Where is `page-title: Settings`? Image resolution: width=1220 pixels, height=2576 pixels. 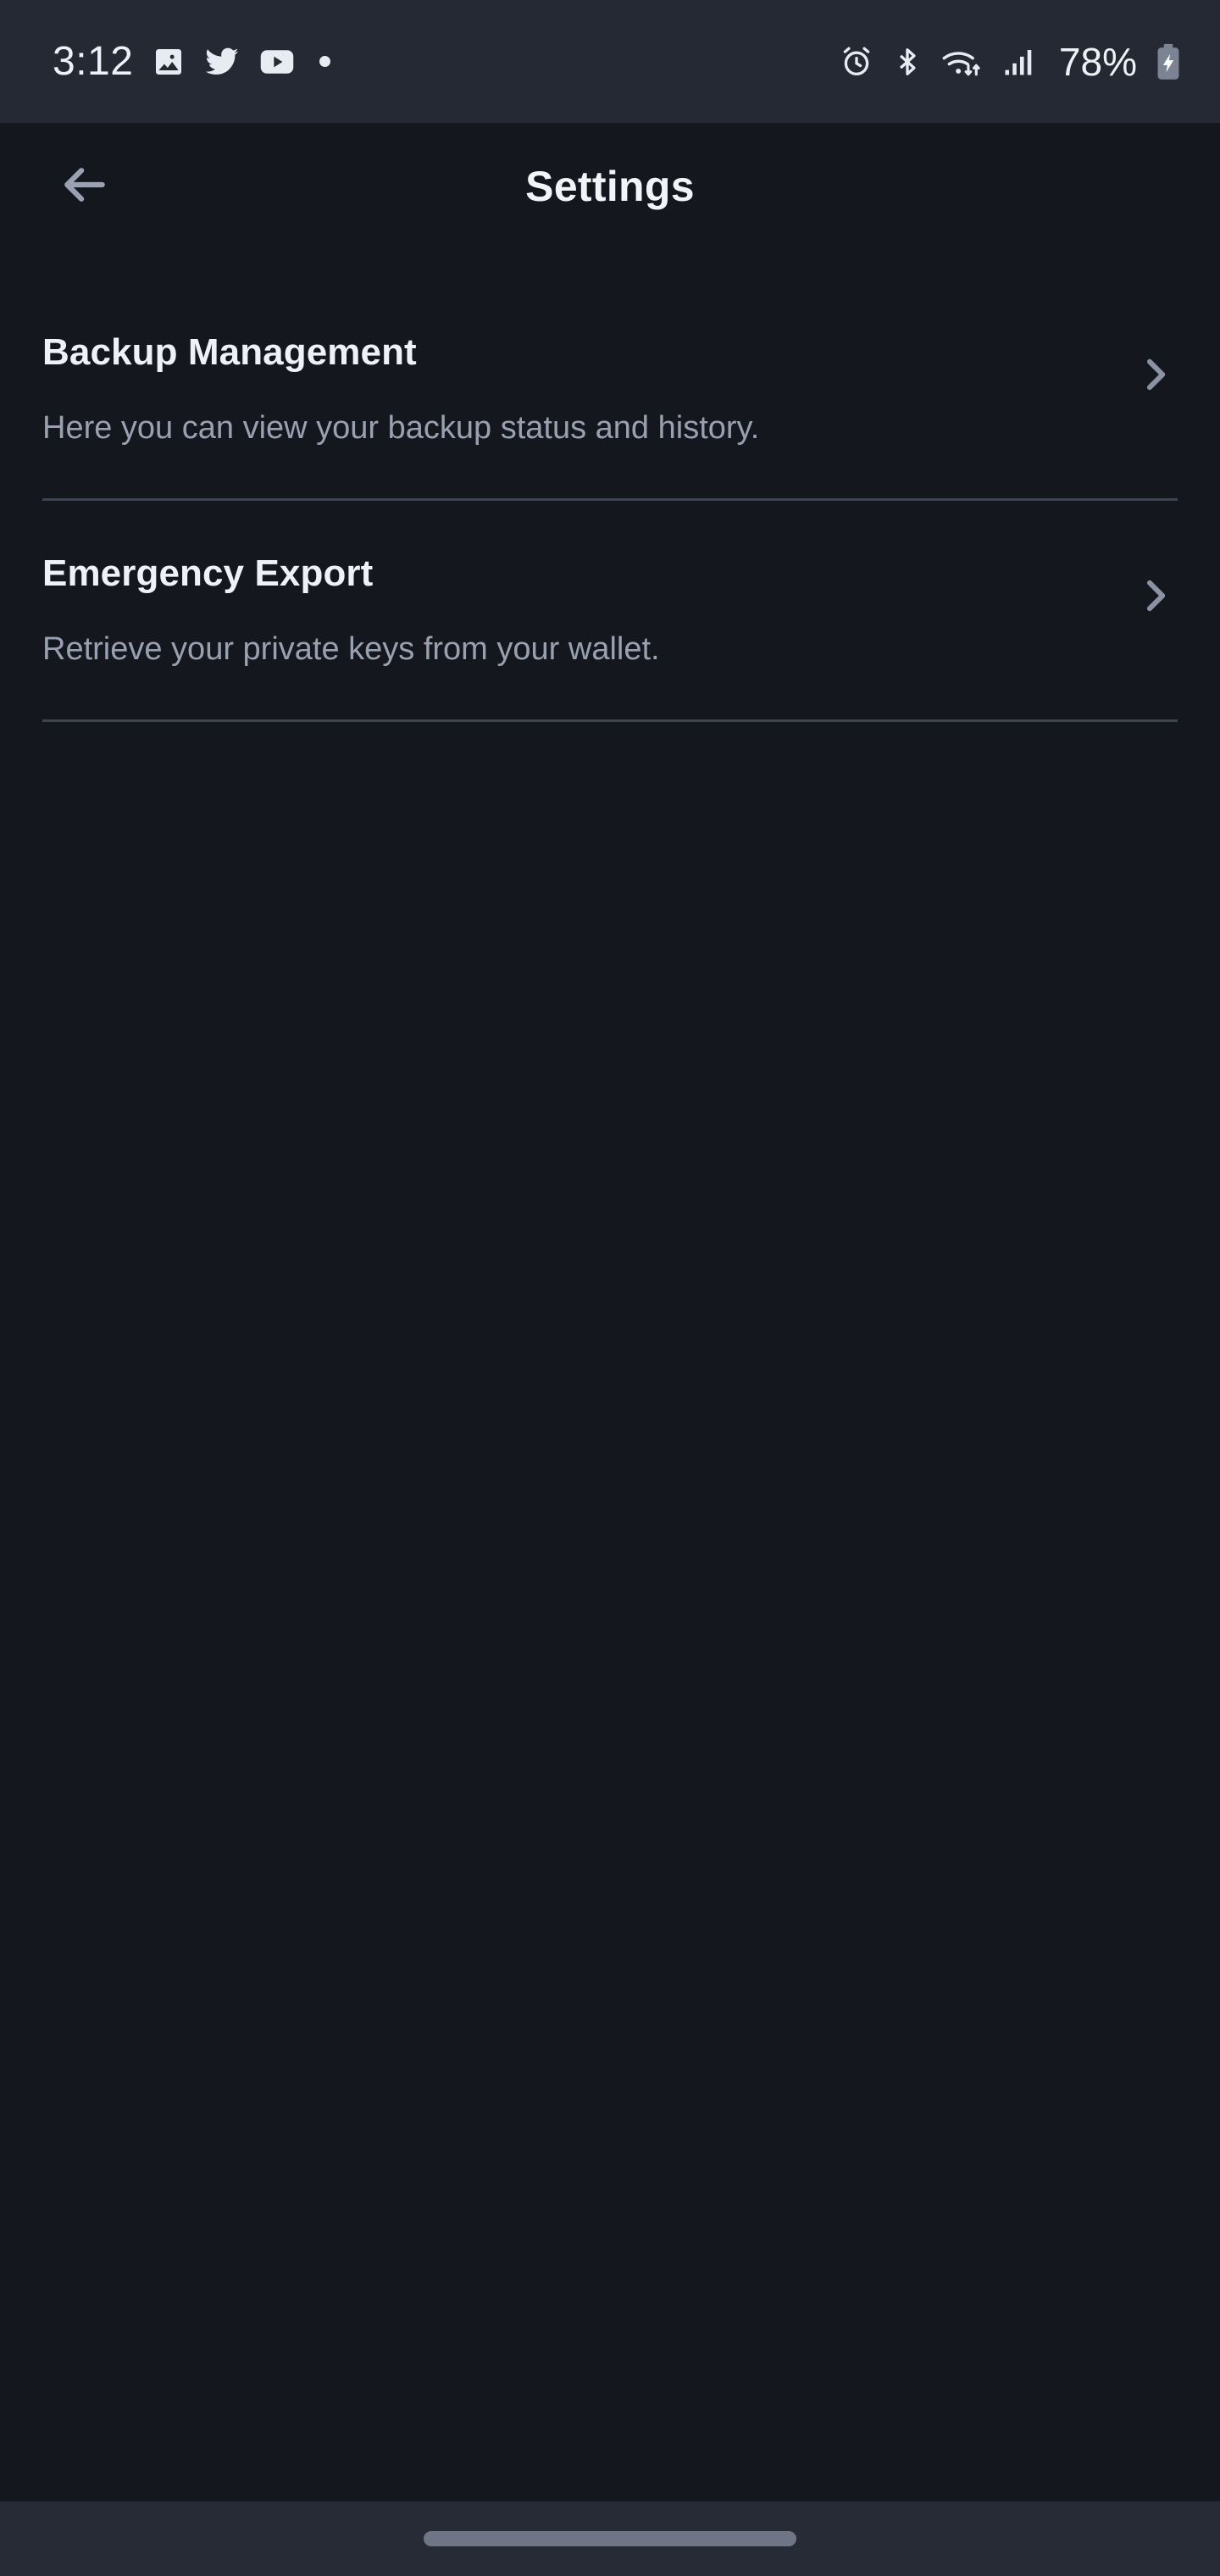 page-title: Settings is located at coordinates (610, 186).